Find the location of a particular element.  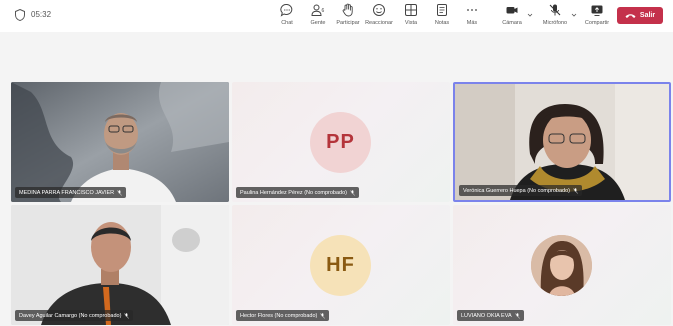

participant-photo-avatar is located at coordinates (561, 265).